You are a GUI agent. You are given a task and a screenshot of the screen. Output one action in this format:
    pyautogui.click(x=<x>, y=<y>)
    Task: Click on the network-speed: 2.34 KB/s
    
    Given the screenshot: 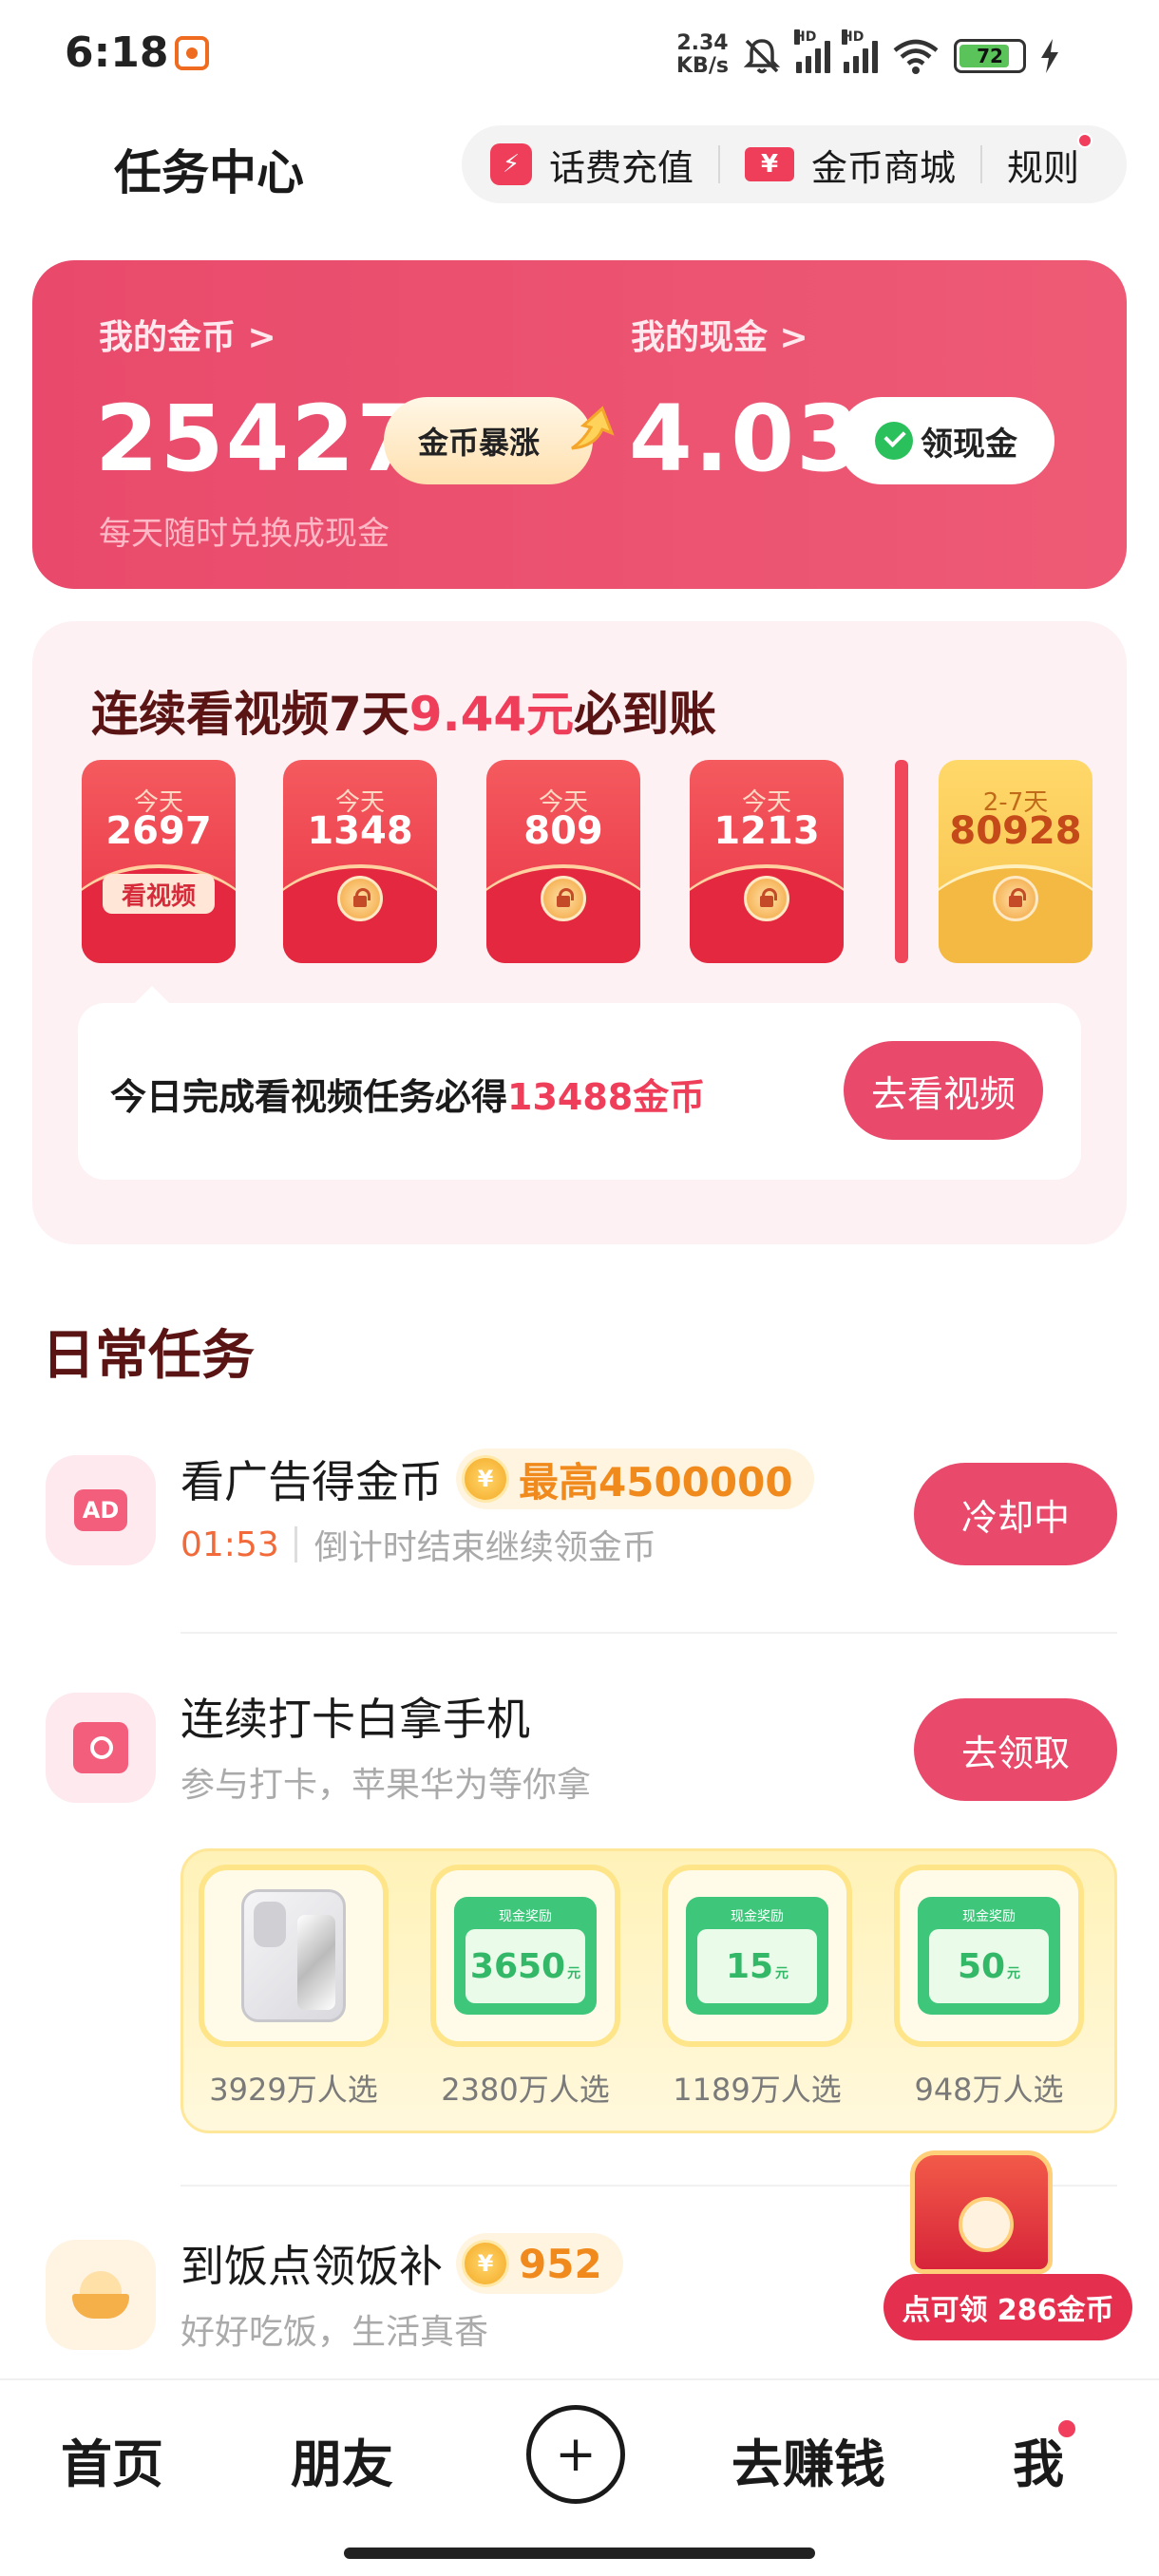 What is the action you would take?
    pyautogui.click(x=702, y=55)
    